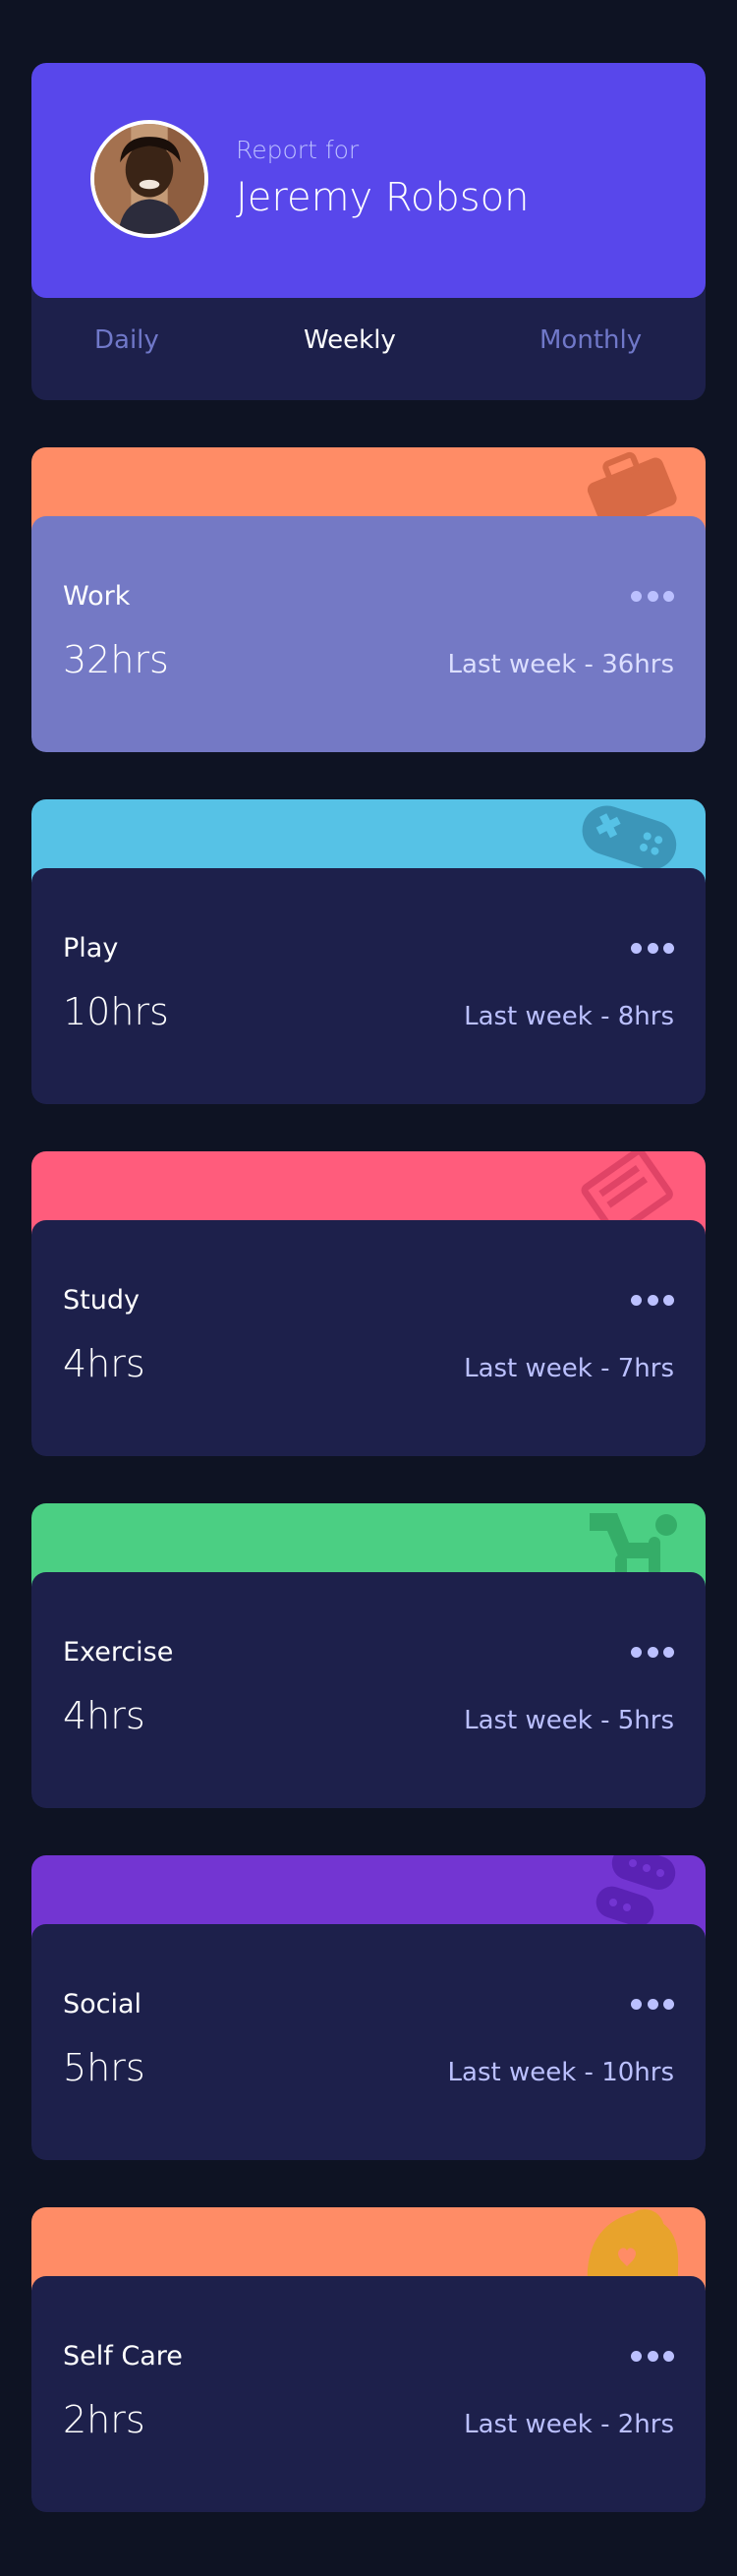  What do you see at coordinates (103, 2004) in the screenshot?
I see `activity-title: Social` at bounding box center [103, 2004].